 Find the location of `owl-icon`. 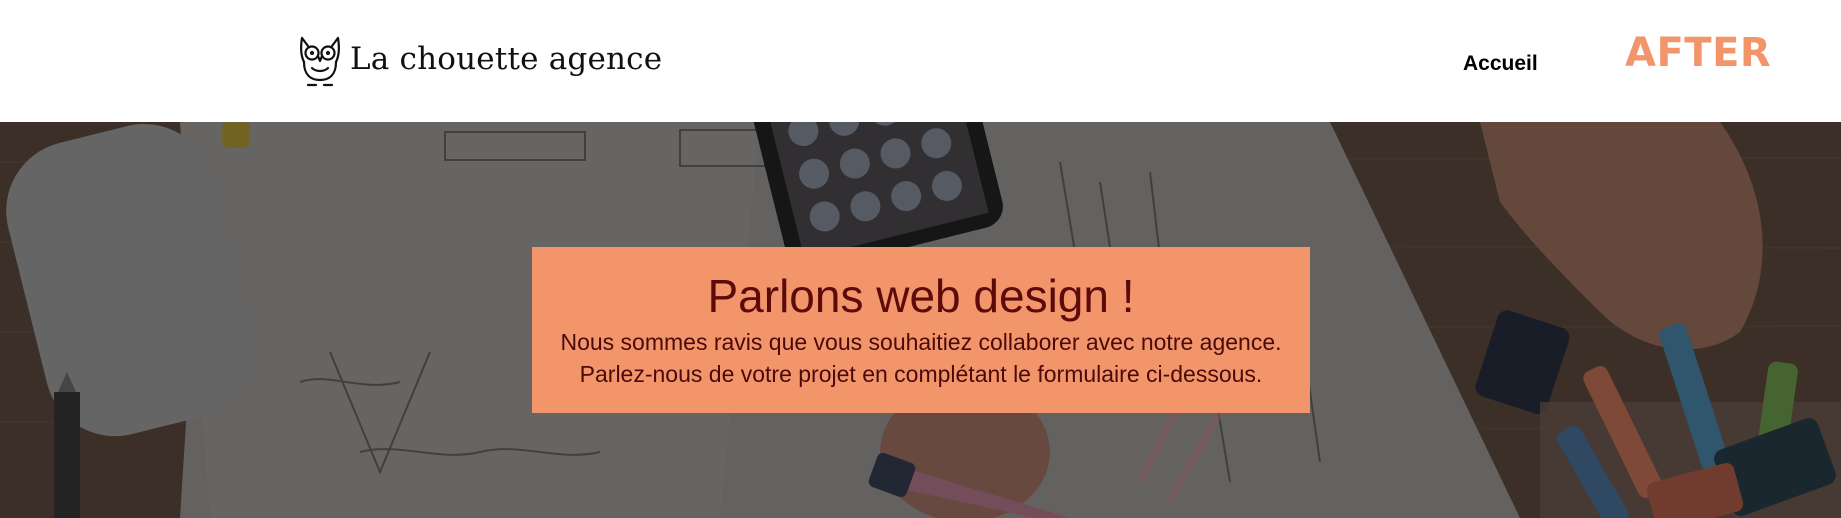

owl-icon is located at coordinates (320, 61).